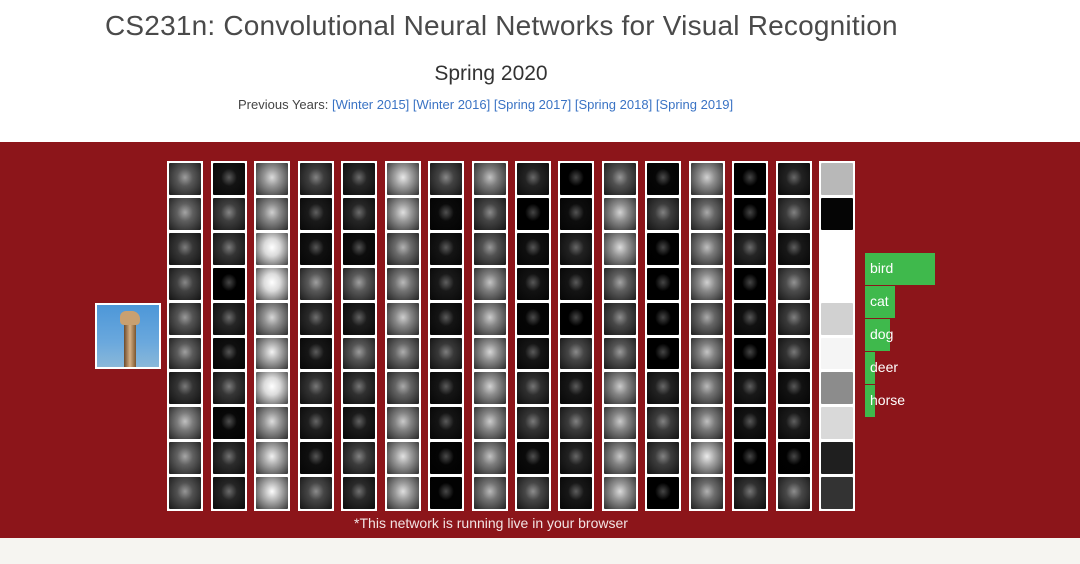  Describe the element at coordinates (613, 104) in the screenshot. I see `link-spring-2018: [Spring 2018]` at that location.